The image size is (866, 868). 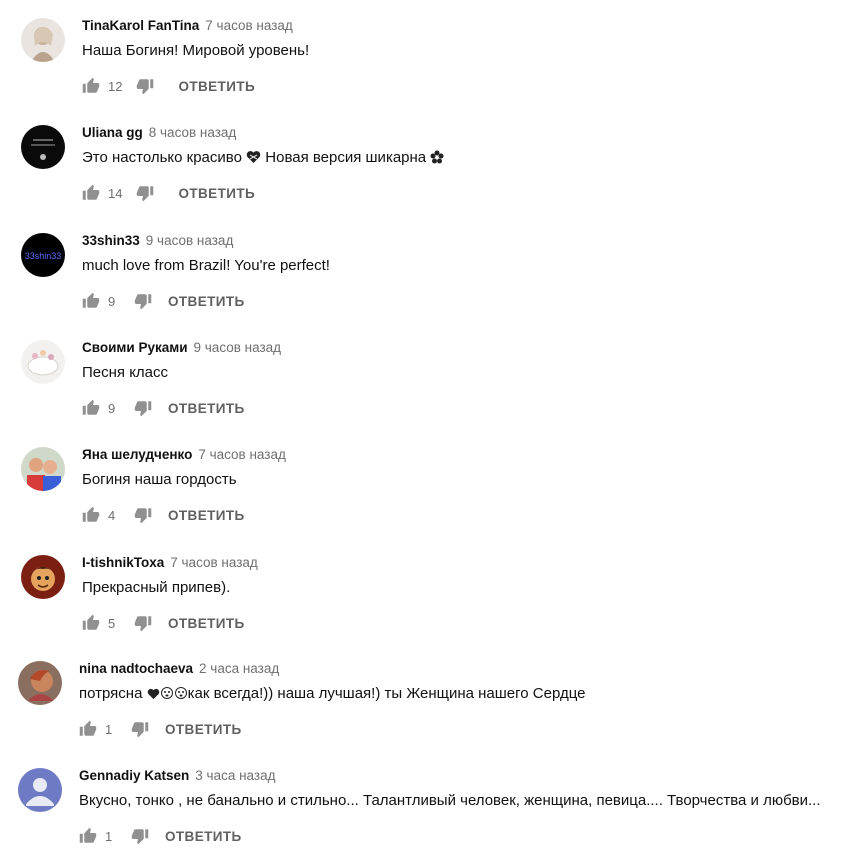 I want to click on flower-emoji-icon, so click(x=437, y=159).